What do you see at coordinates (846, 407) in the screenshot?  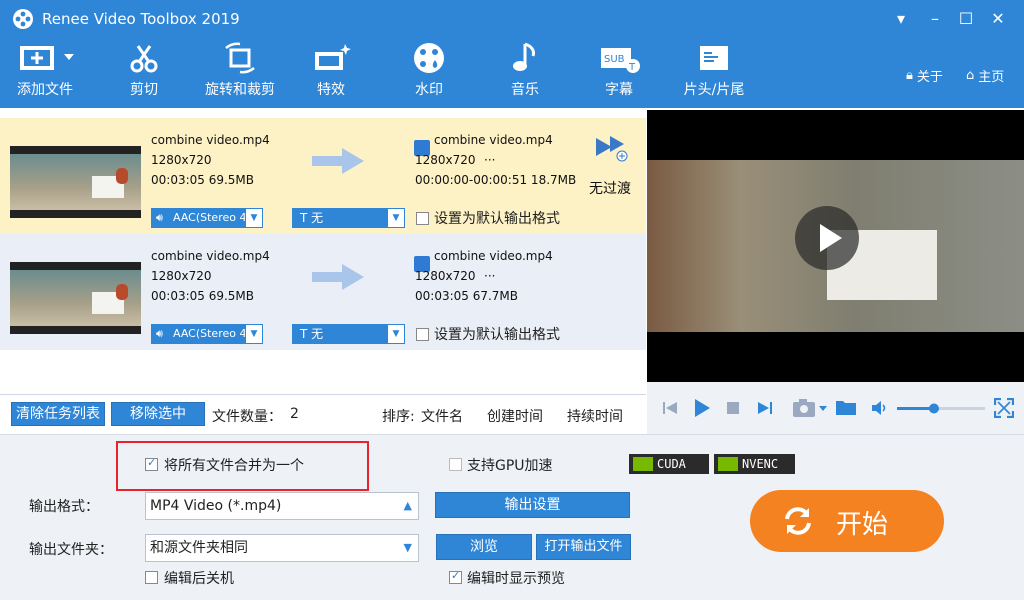 I see `folder-icon` at bounding box center [846, 407].